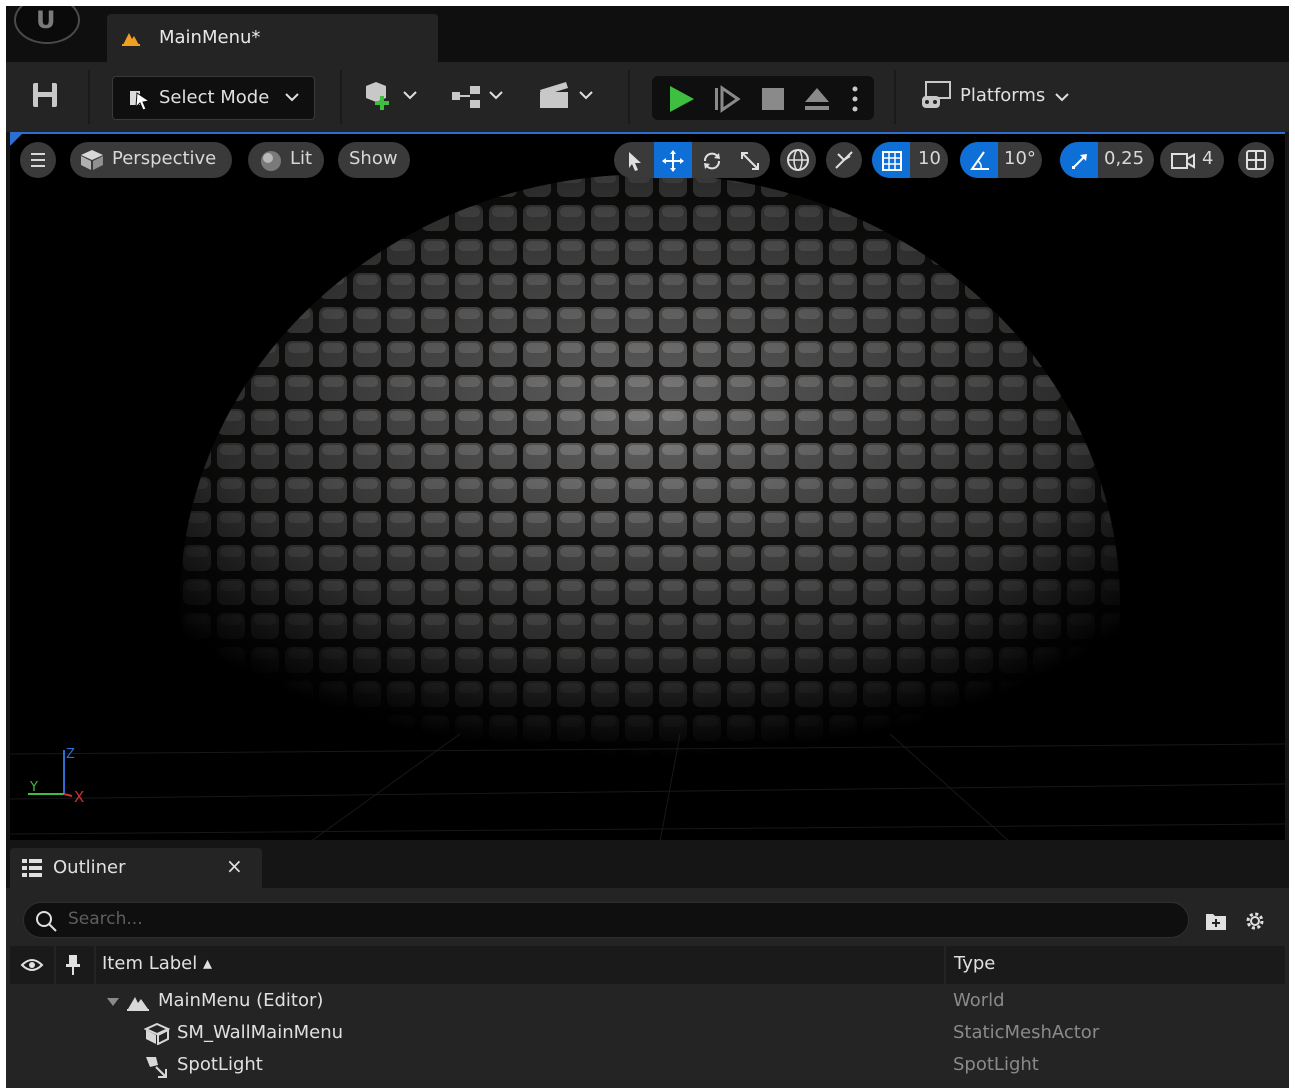 The width and height of the screenshot is (1295, 1088). What do you see at coordinates (241, 1000) in the screenshot?
I see `row-label: MainMenu (Editor)` at bounding box center [241, 1000].